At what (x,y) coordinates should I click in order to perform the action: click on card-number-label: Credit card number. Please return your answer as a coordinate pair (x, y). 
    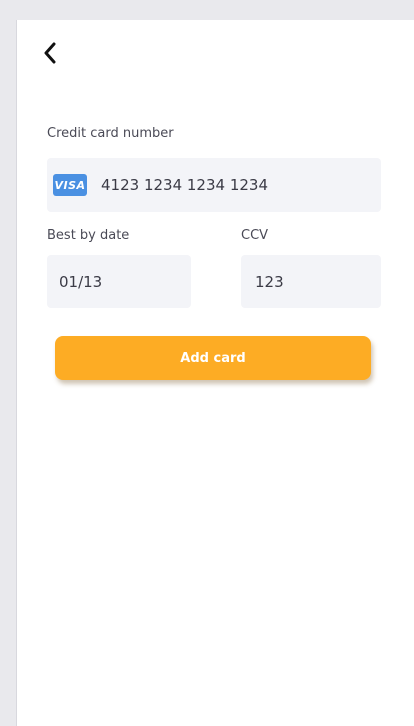
    Looking at the image, I should click on (110, 133).